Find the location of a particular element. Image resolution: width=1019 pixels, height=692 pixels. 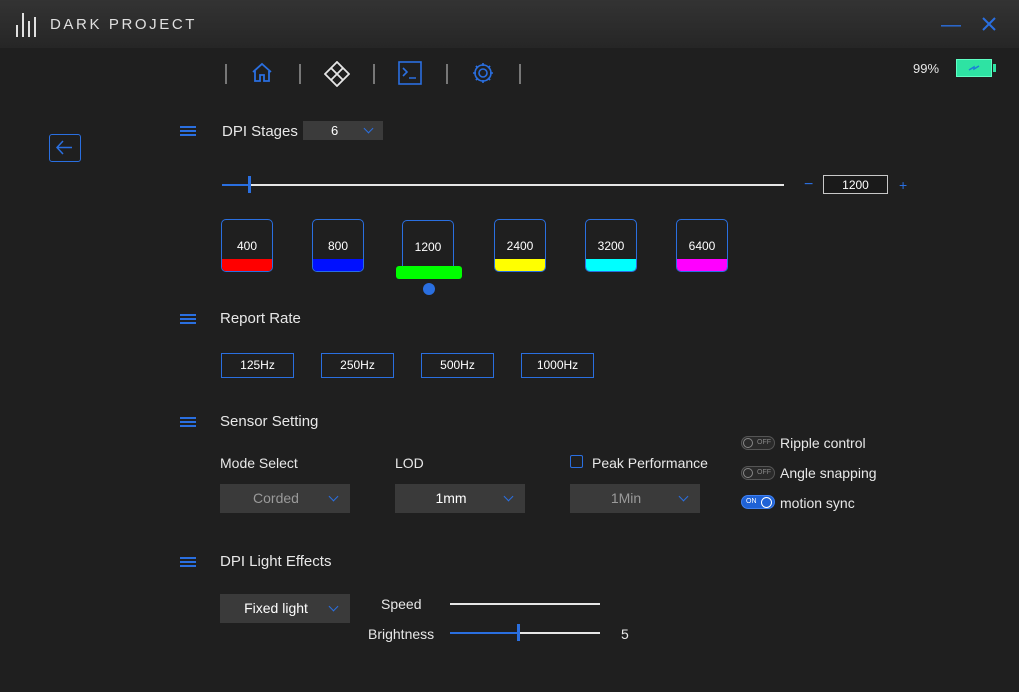

dpi-slider-track is located at coordinates (503, 185).